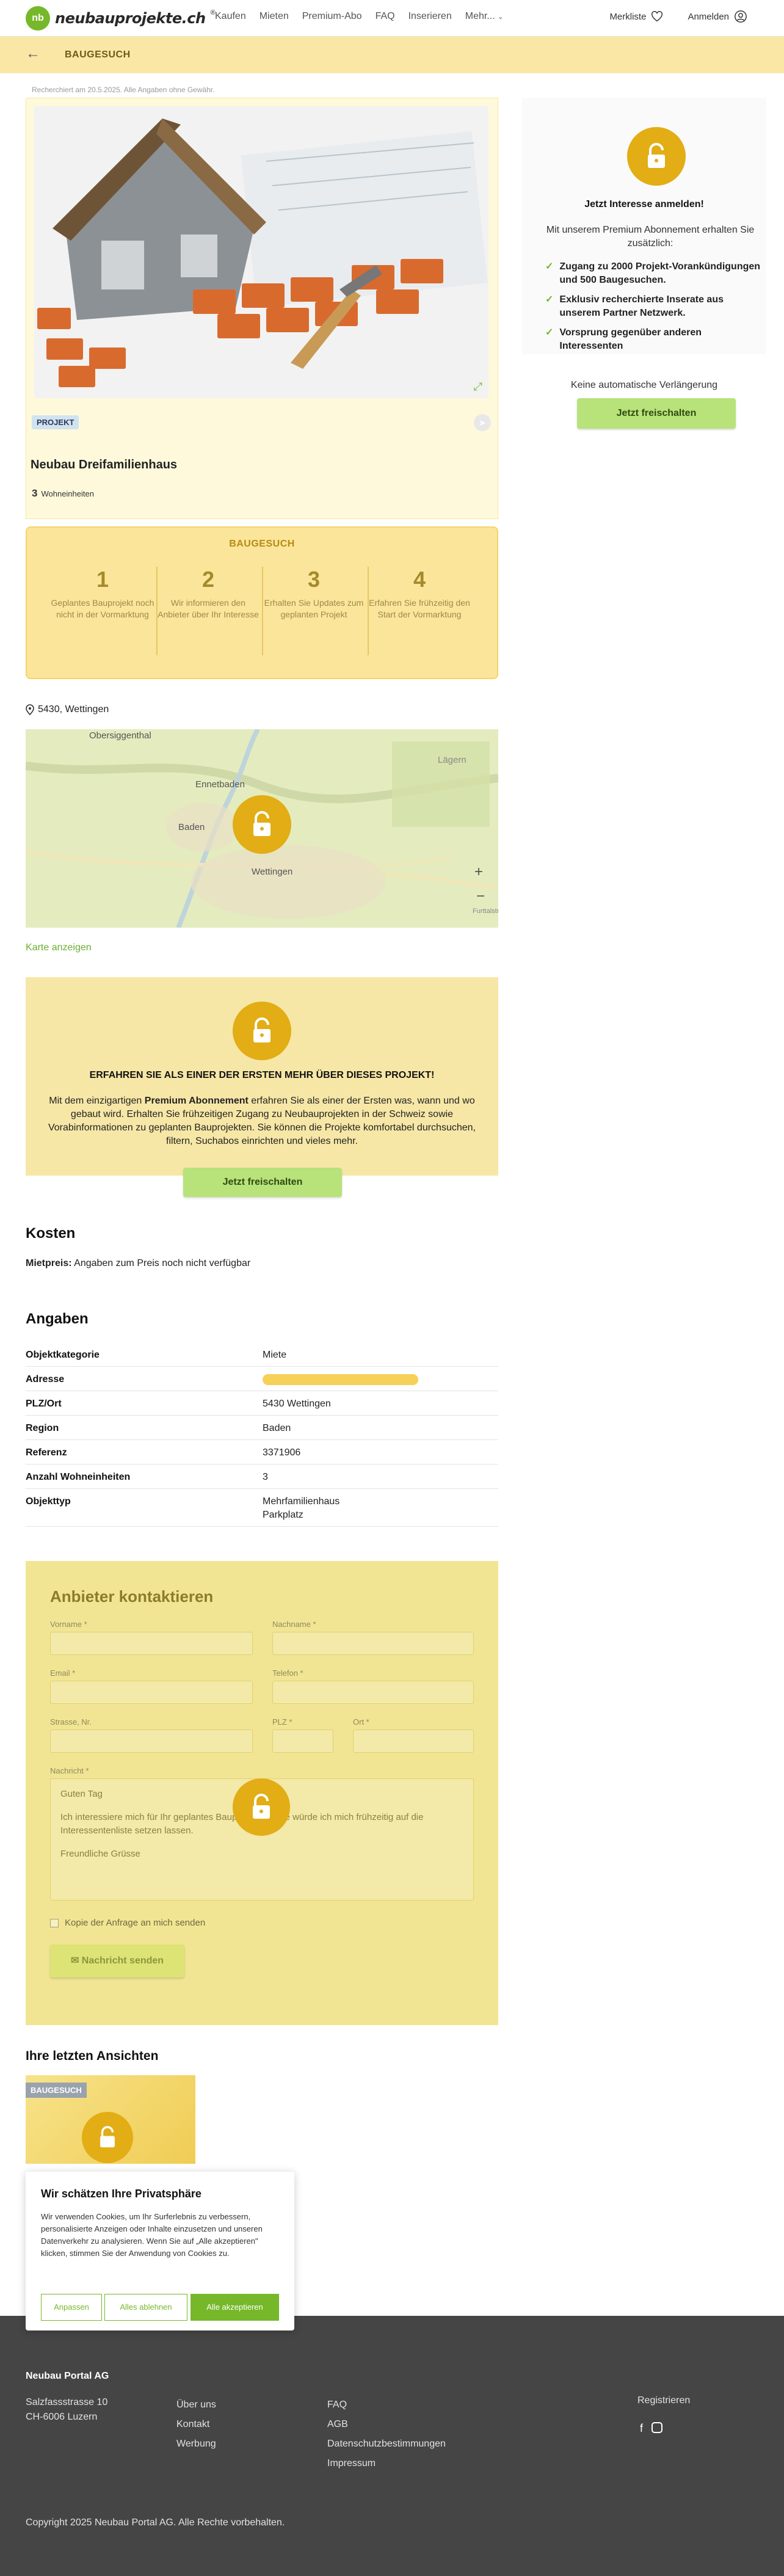 This screenshot has width=784, height=2576. Describe the element at coordinates (277, 1428) in the screenshot. I see `detail-value: Baden` at that location.